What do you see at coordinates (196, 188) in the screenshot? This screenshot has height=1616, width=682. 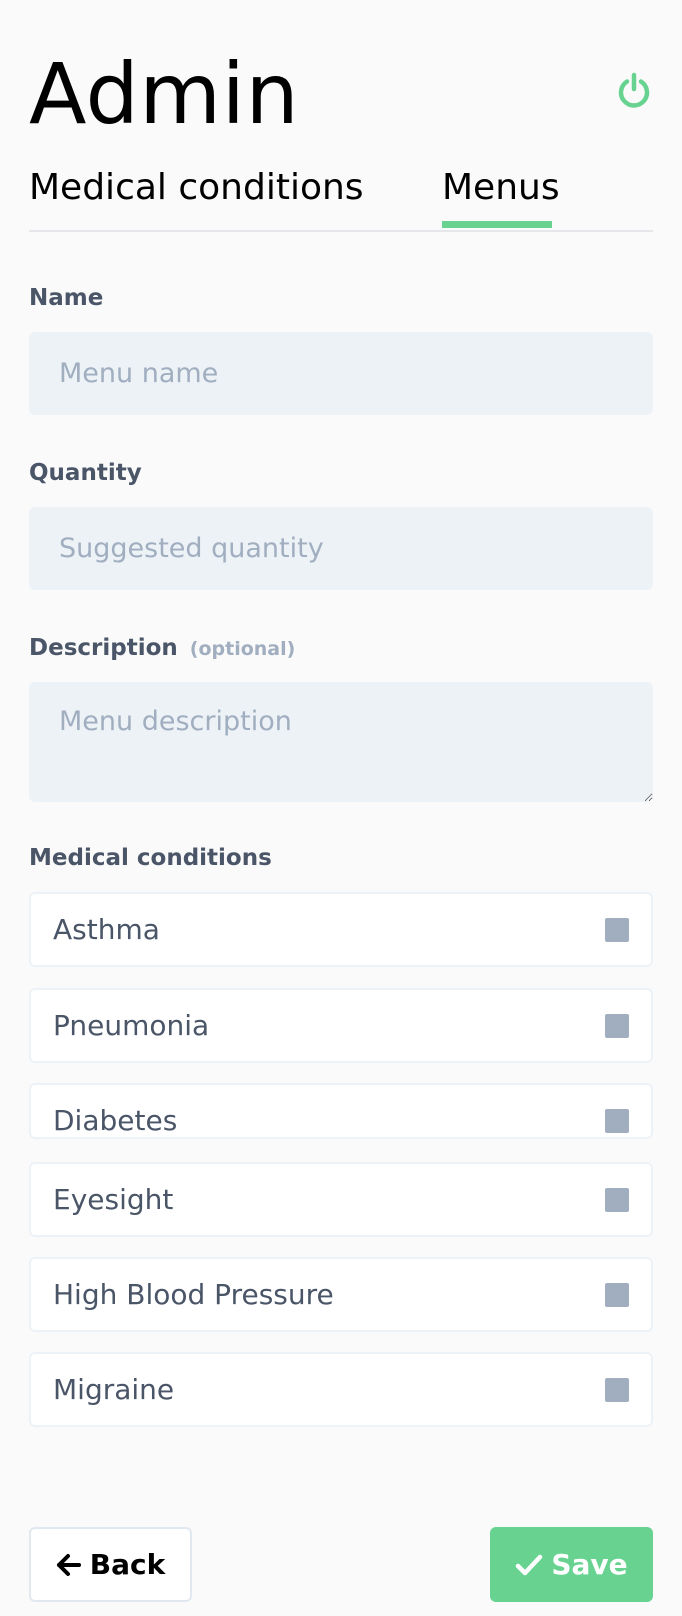 I see `tab-medical-conditions: Medical conditions` at bounding box center [196, 188].